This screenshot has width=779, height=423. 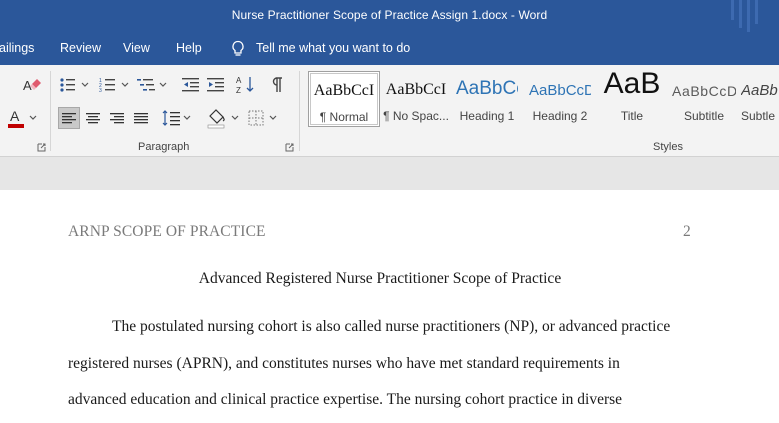 What do you see at coordinates (560, 116) in the screenshot?
I see `style-name: Heading 2` at bounding box center [560, 116].